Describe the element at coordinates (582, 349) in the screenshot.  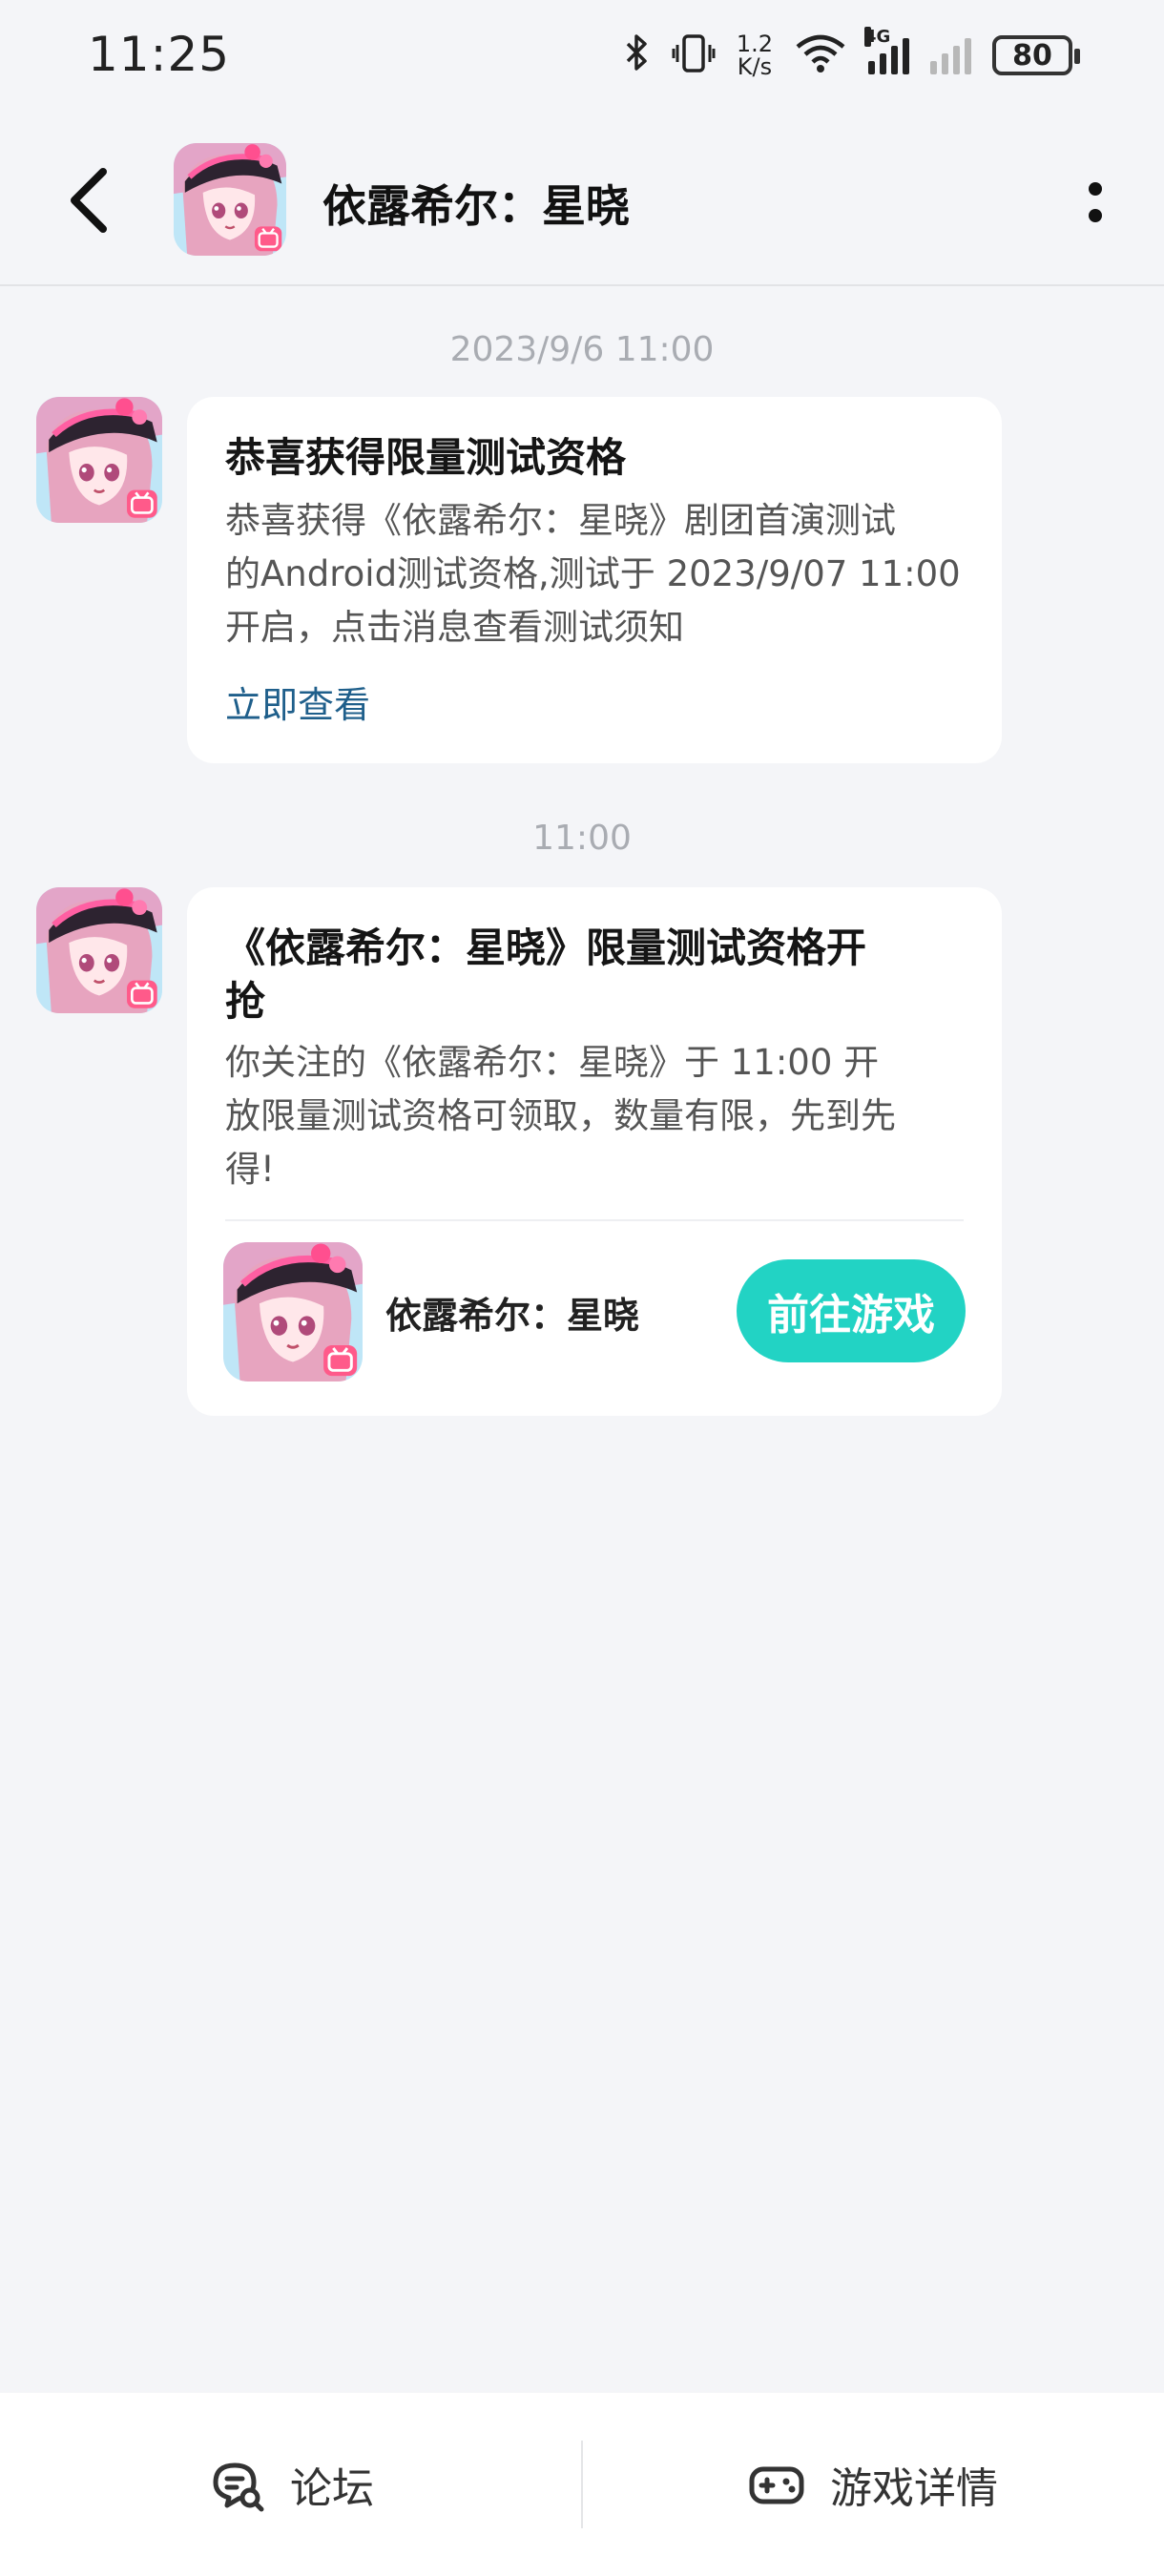
I see `message-timestamp: 2023/9/6 11:00` at that location.